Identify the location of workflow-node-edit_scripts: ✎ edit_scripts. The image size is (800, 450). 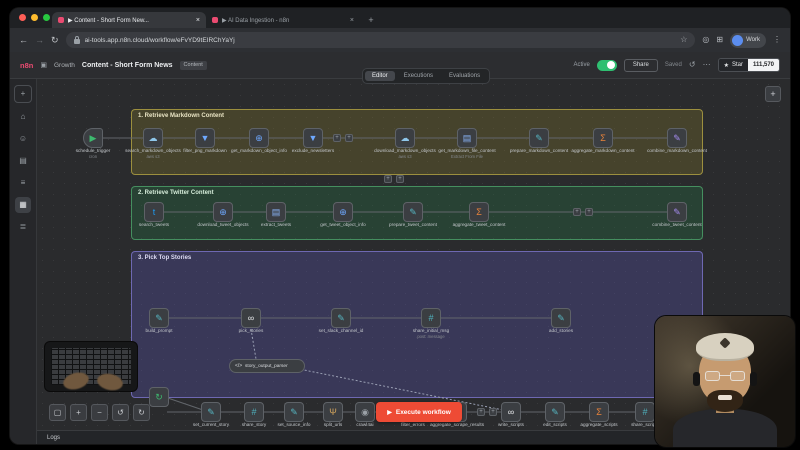
(555, 415).